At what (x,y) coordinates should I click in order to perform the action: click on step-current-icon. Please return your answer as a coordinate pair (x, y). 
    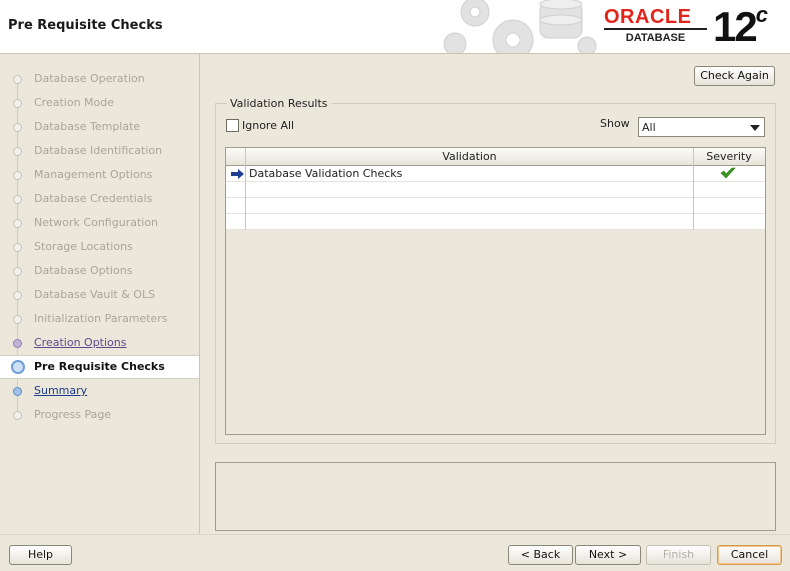
    Looking at the image, I should click on (18, 367).